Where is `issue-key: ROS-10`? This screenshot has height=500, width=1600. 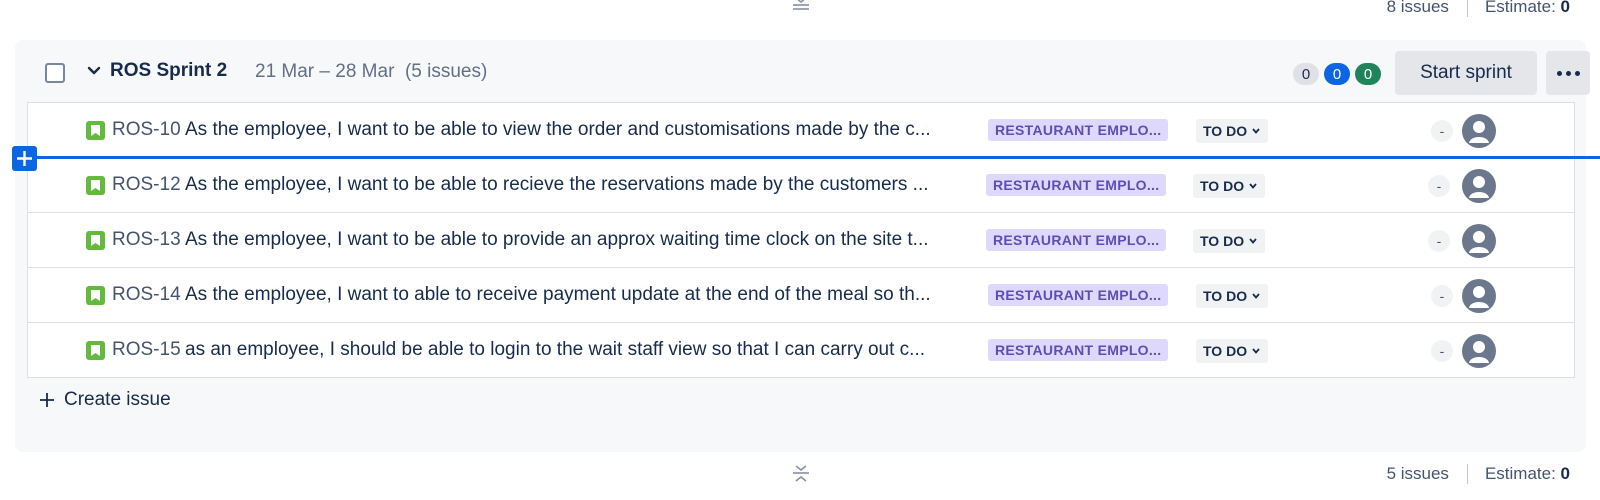
issue-key: ROS-10 is located at coordinates (146, 130).